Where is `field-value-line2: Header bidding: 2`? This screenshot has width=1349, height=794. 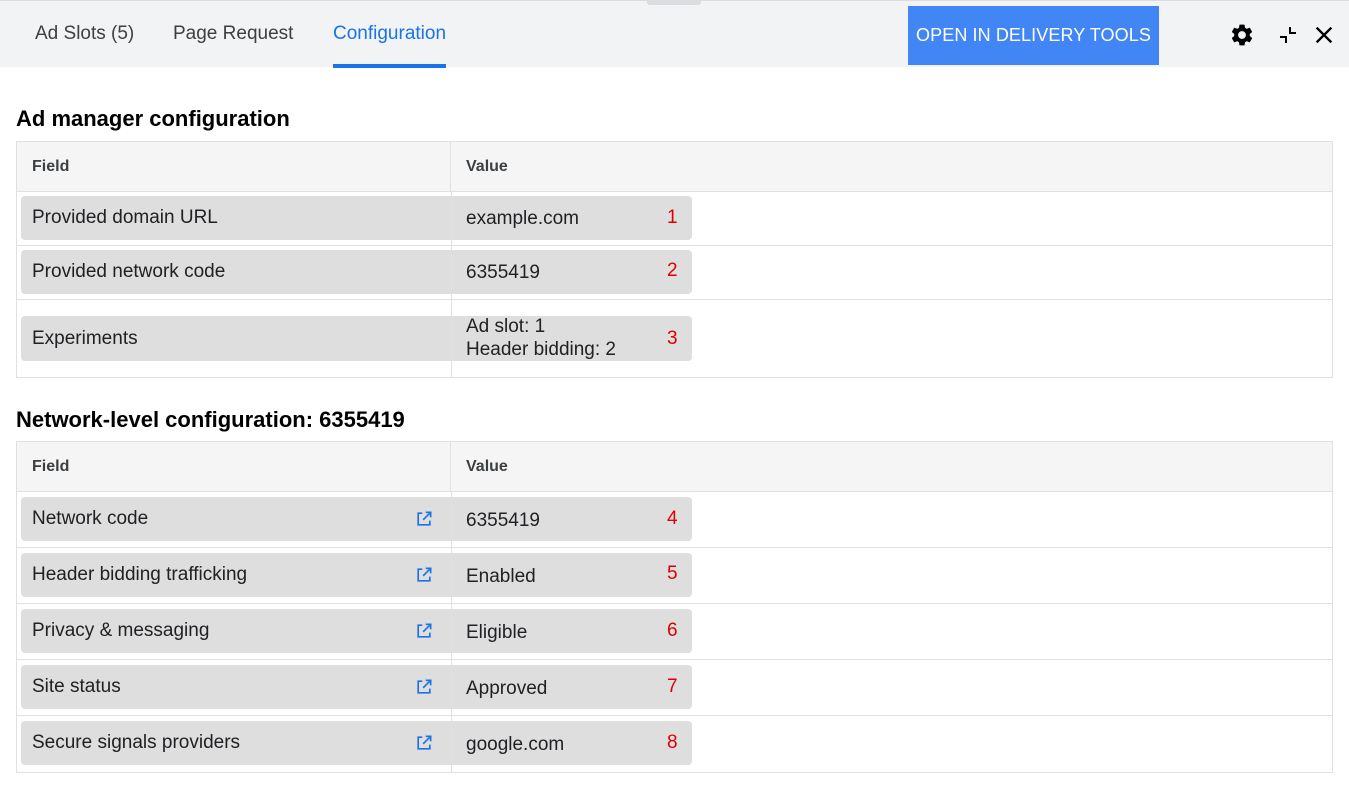 field-value-line2: Header bidding: 2 is located at coordinates (541, 349).